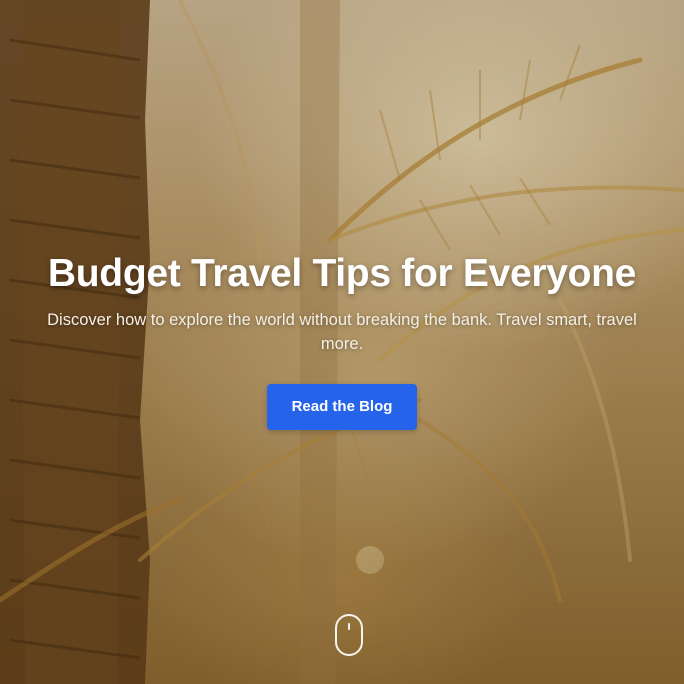  Describe the element at coordinates (349, 626) in the screenshot. I see `scroll-wheel-icon` at that location.